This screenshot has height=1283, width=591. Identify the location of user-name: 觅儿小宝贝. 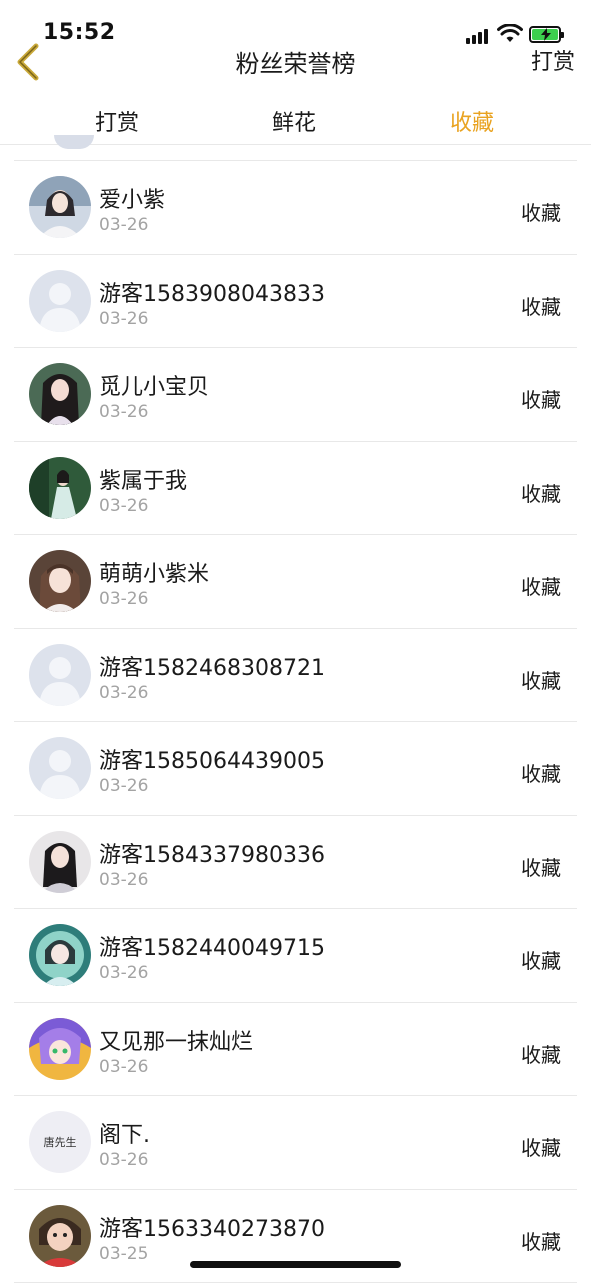
(154, 385).